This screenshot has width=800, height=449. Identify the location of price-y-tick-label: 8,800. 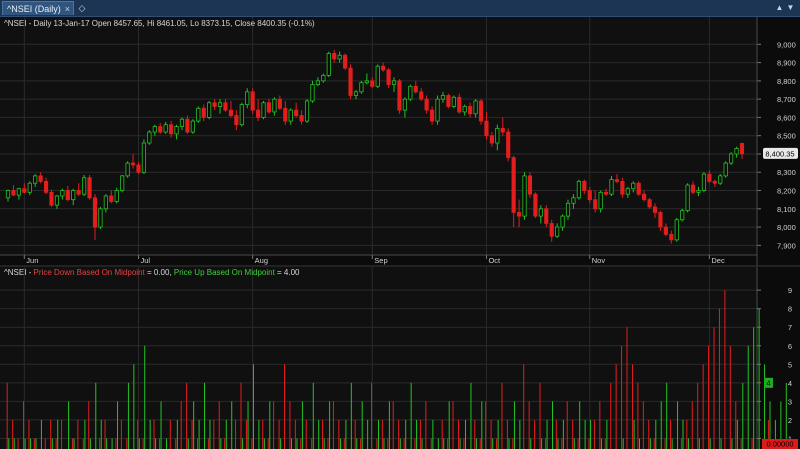
(786, 81).